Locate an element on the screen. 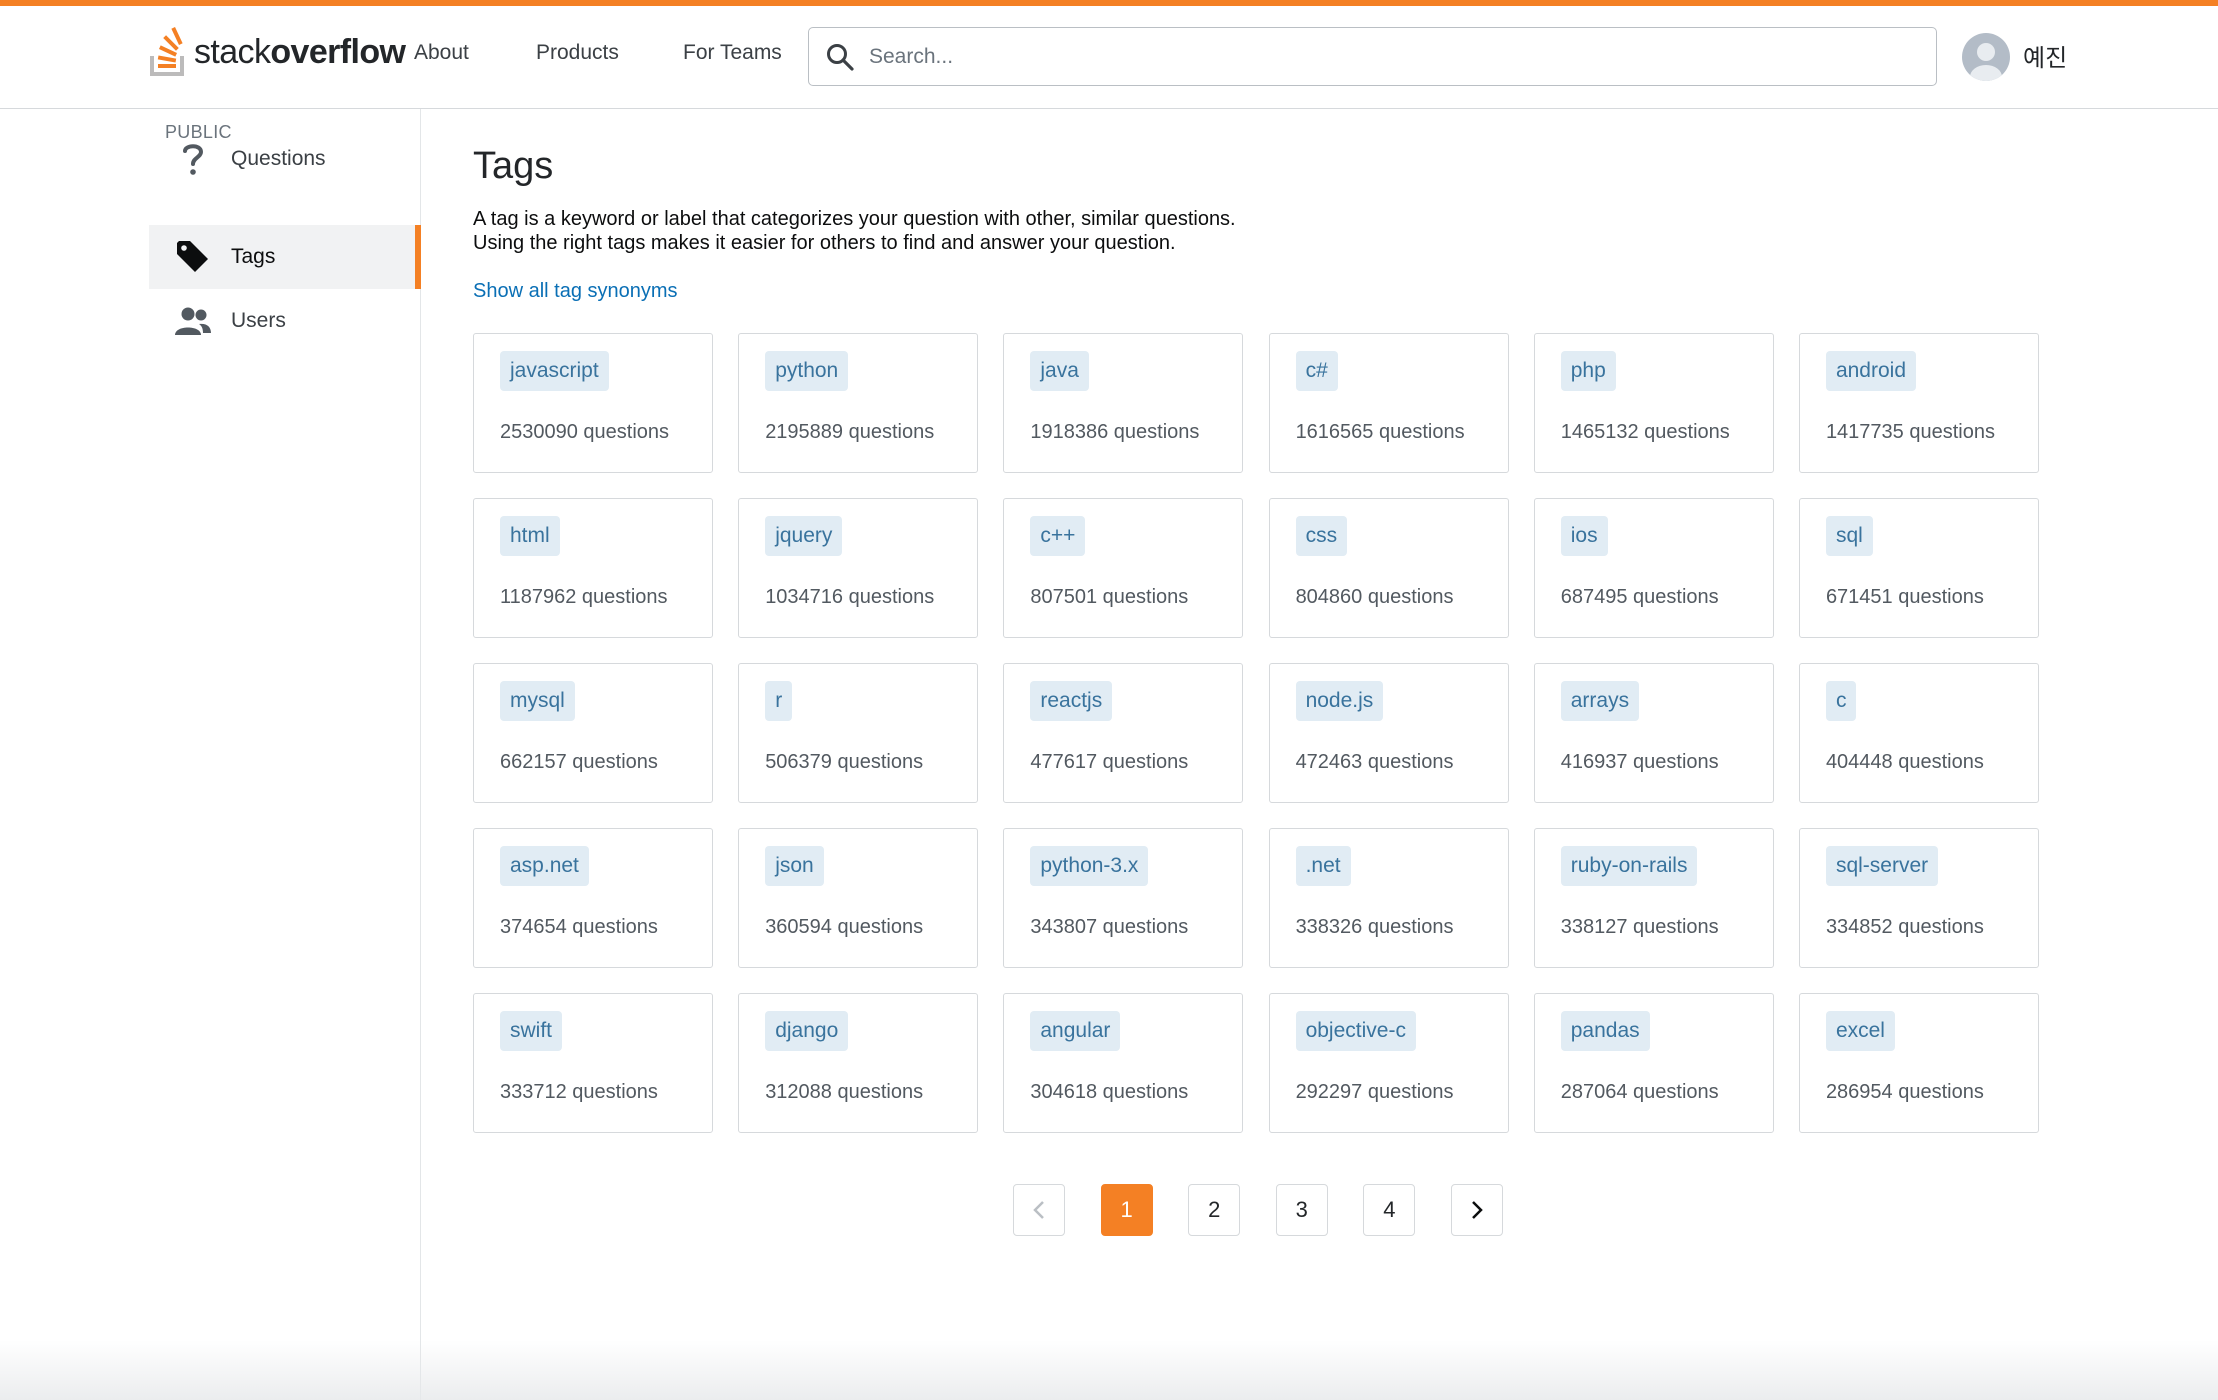 Image resolution: width=2218 pixels, height=1400 pixels. tag-badge: r is located at coordinates (779, 701).